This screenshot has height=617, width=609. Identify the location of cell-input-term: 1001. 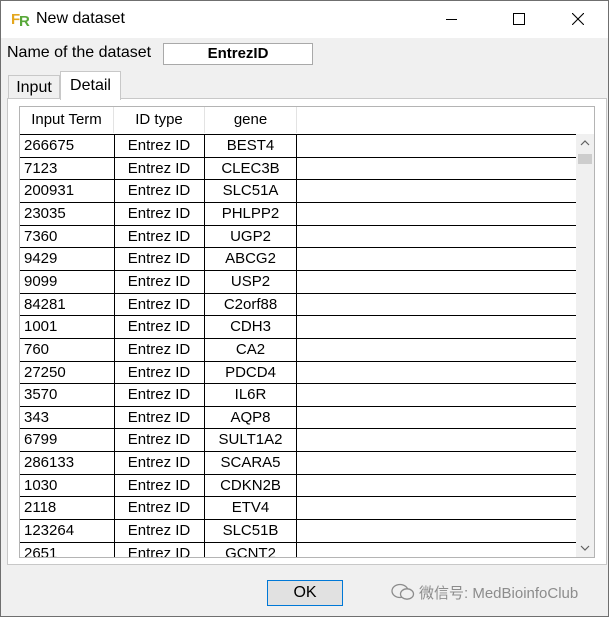
(67, 327).